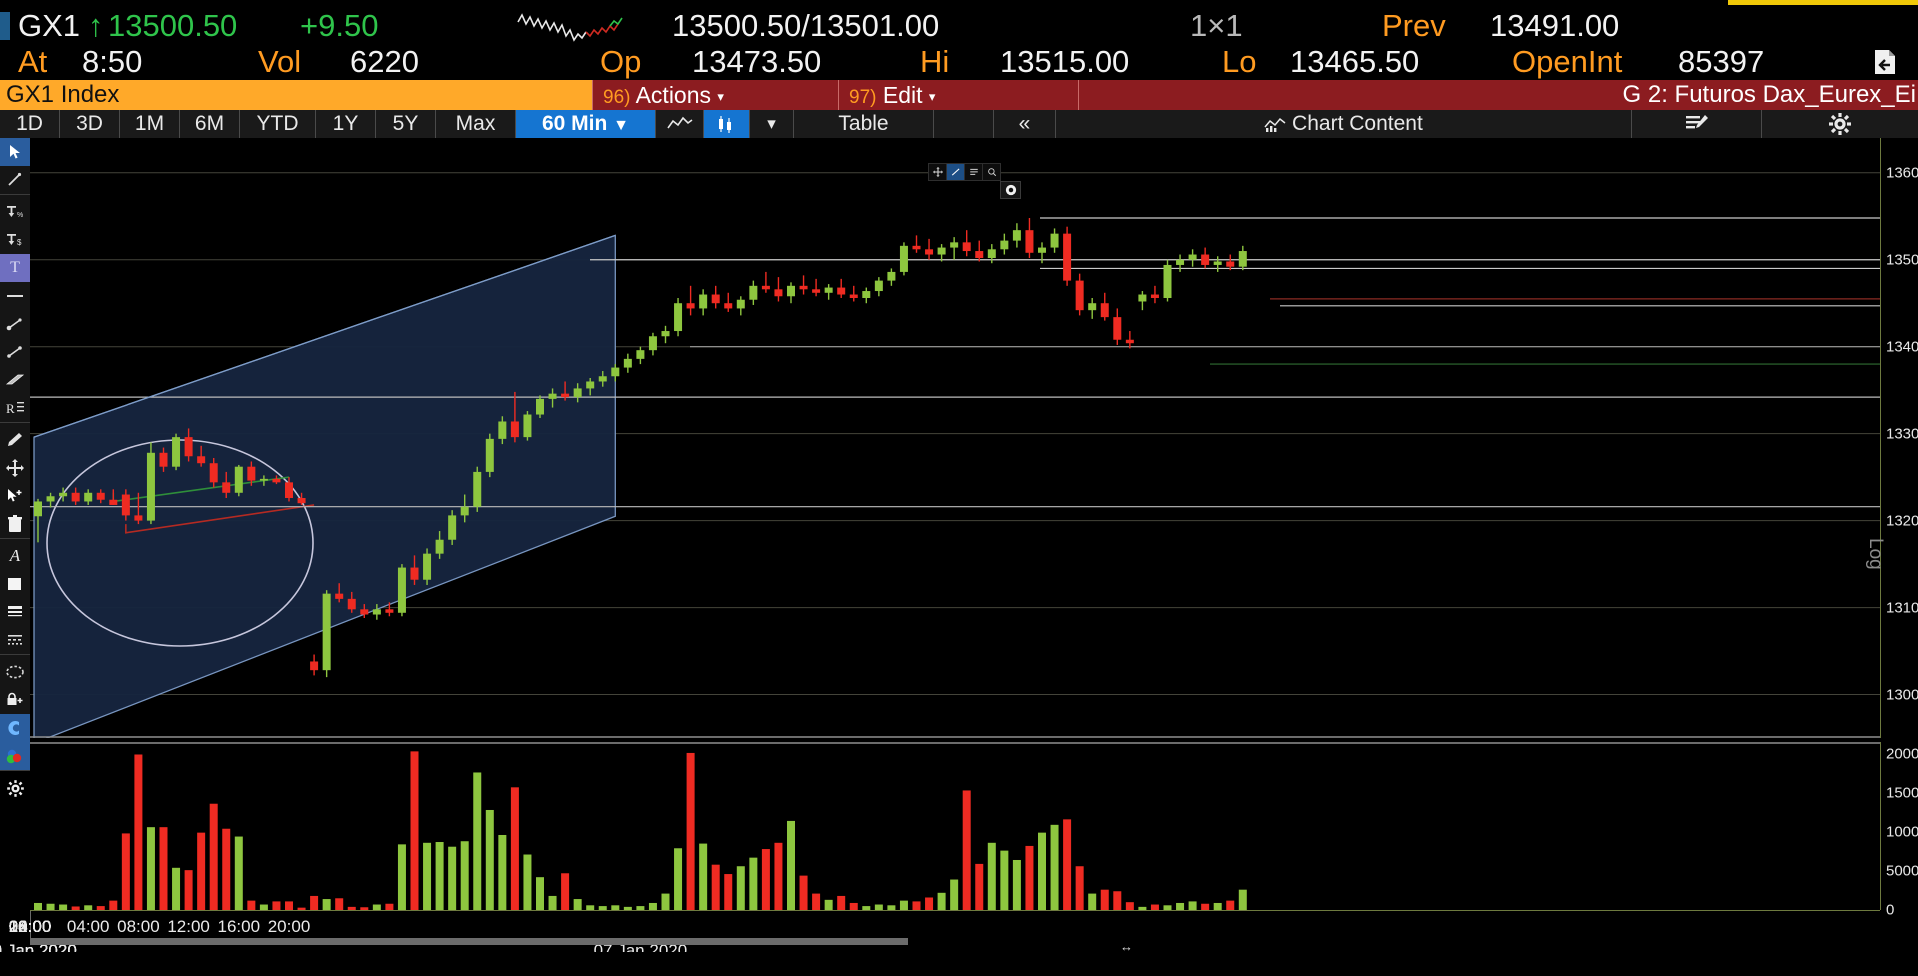 This screenshot has width=1918, height=976. What do you see at coordinates (574, 123) in the screenshot?
I see `interval-label: 60 Min` at bounding box center [574, 123].